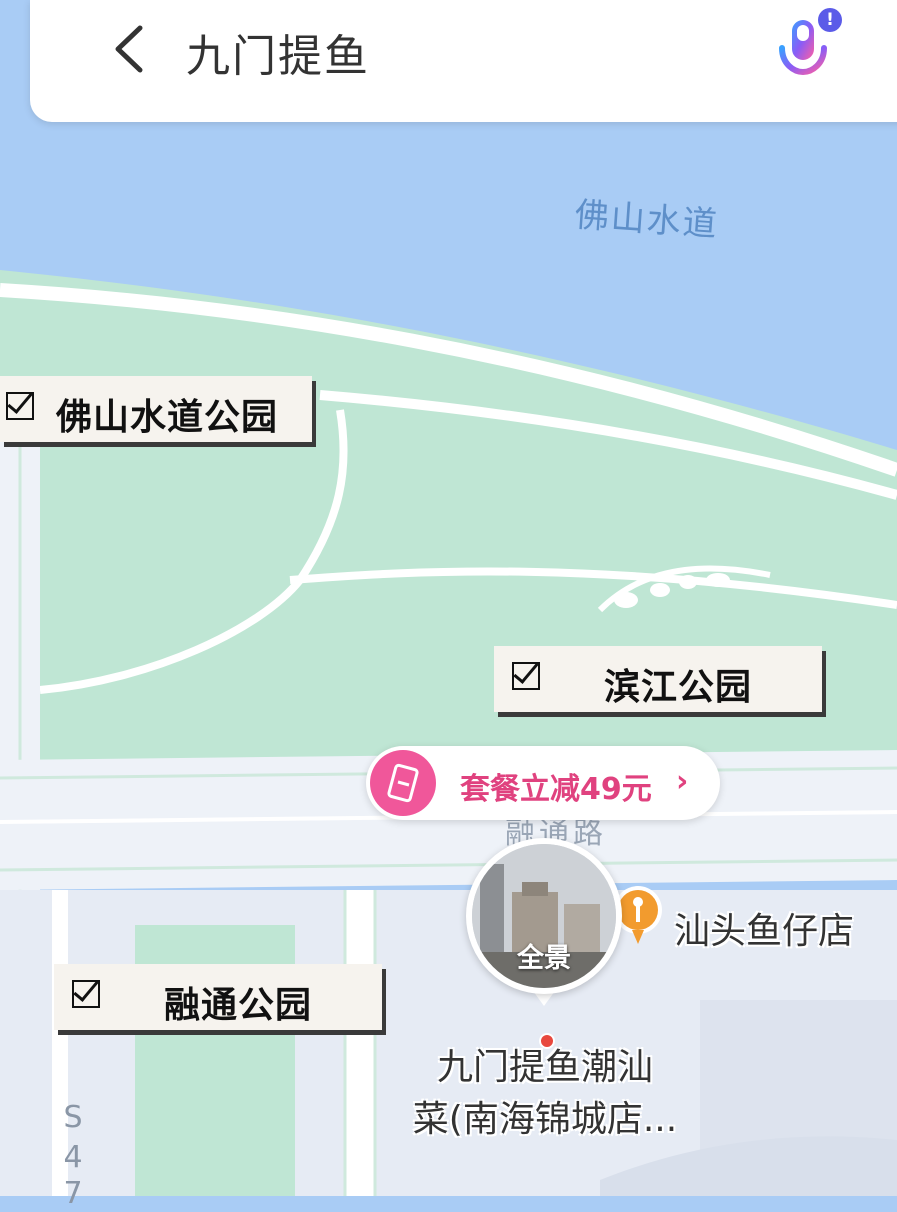 This screenshot has width=897, height=1212. I want to click on search-query: 九门提鱼, so click(278, 52).